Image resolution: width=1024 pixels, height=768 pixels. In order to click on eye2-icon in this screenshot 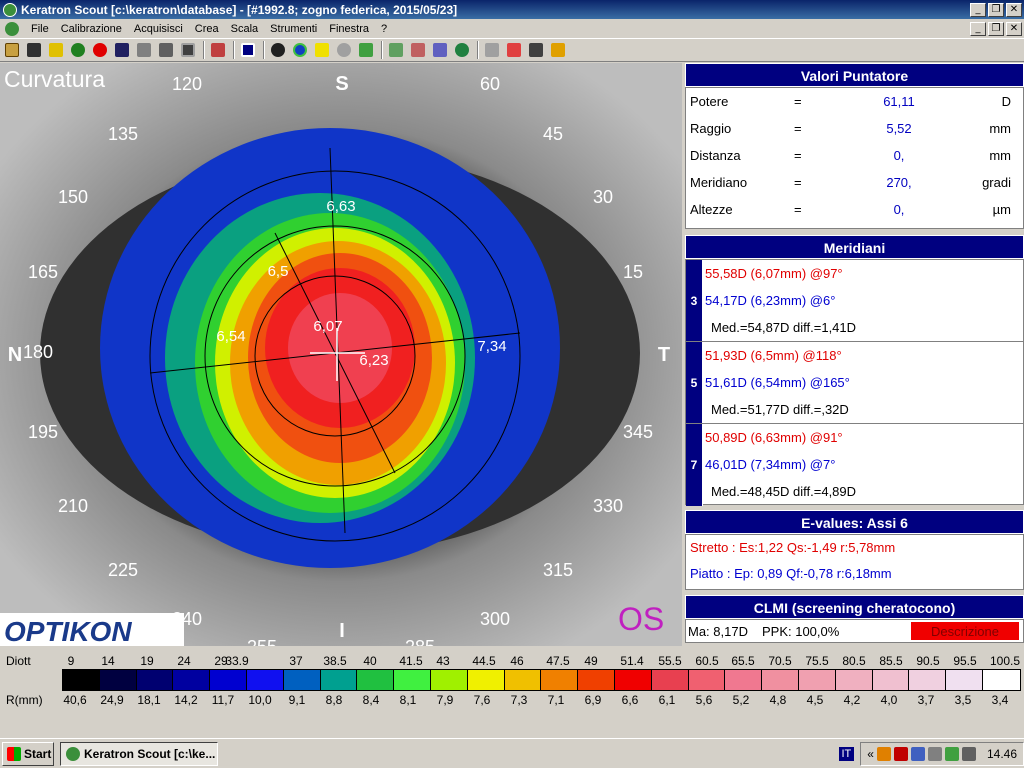, I will do `click(462, 50)`.